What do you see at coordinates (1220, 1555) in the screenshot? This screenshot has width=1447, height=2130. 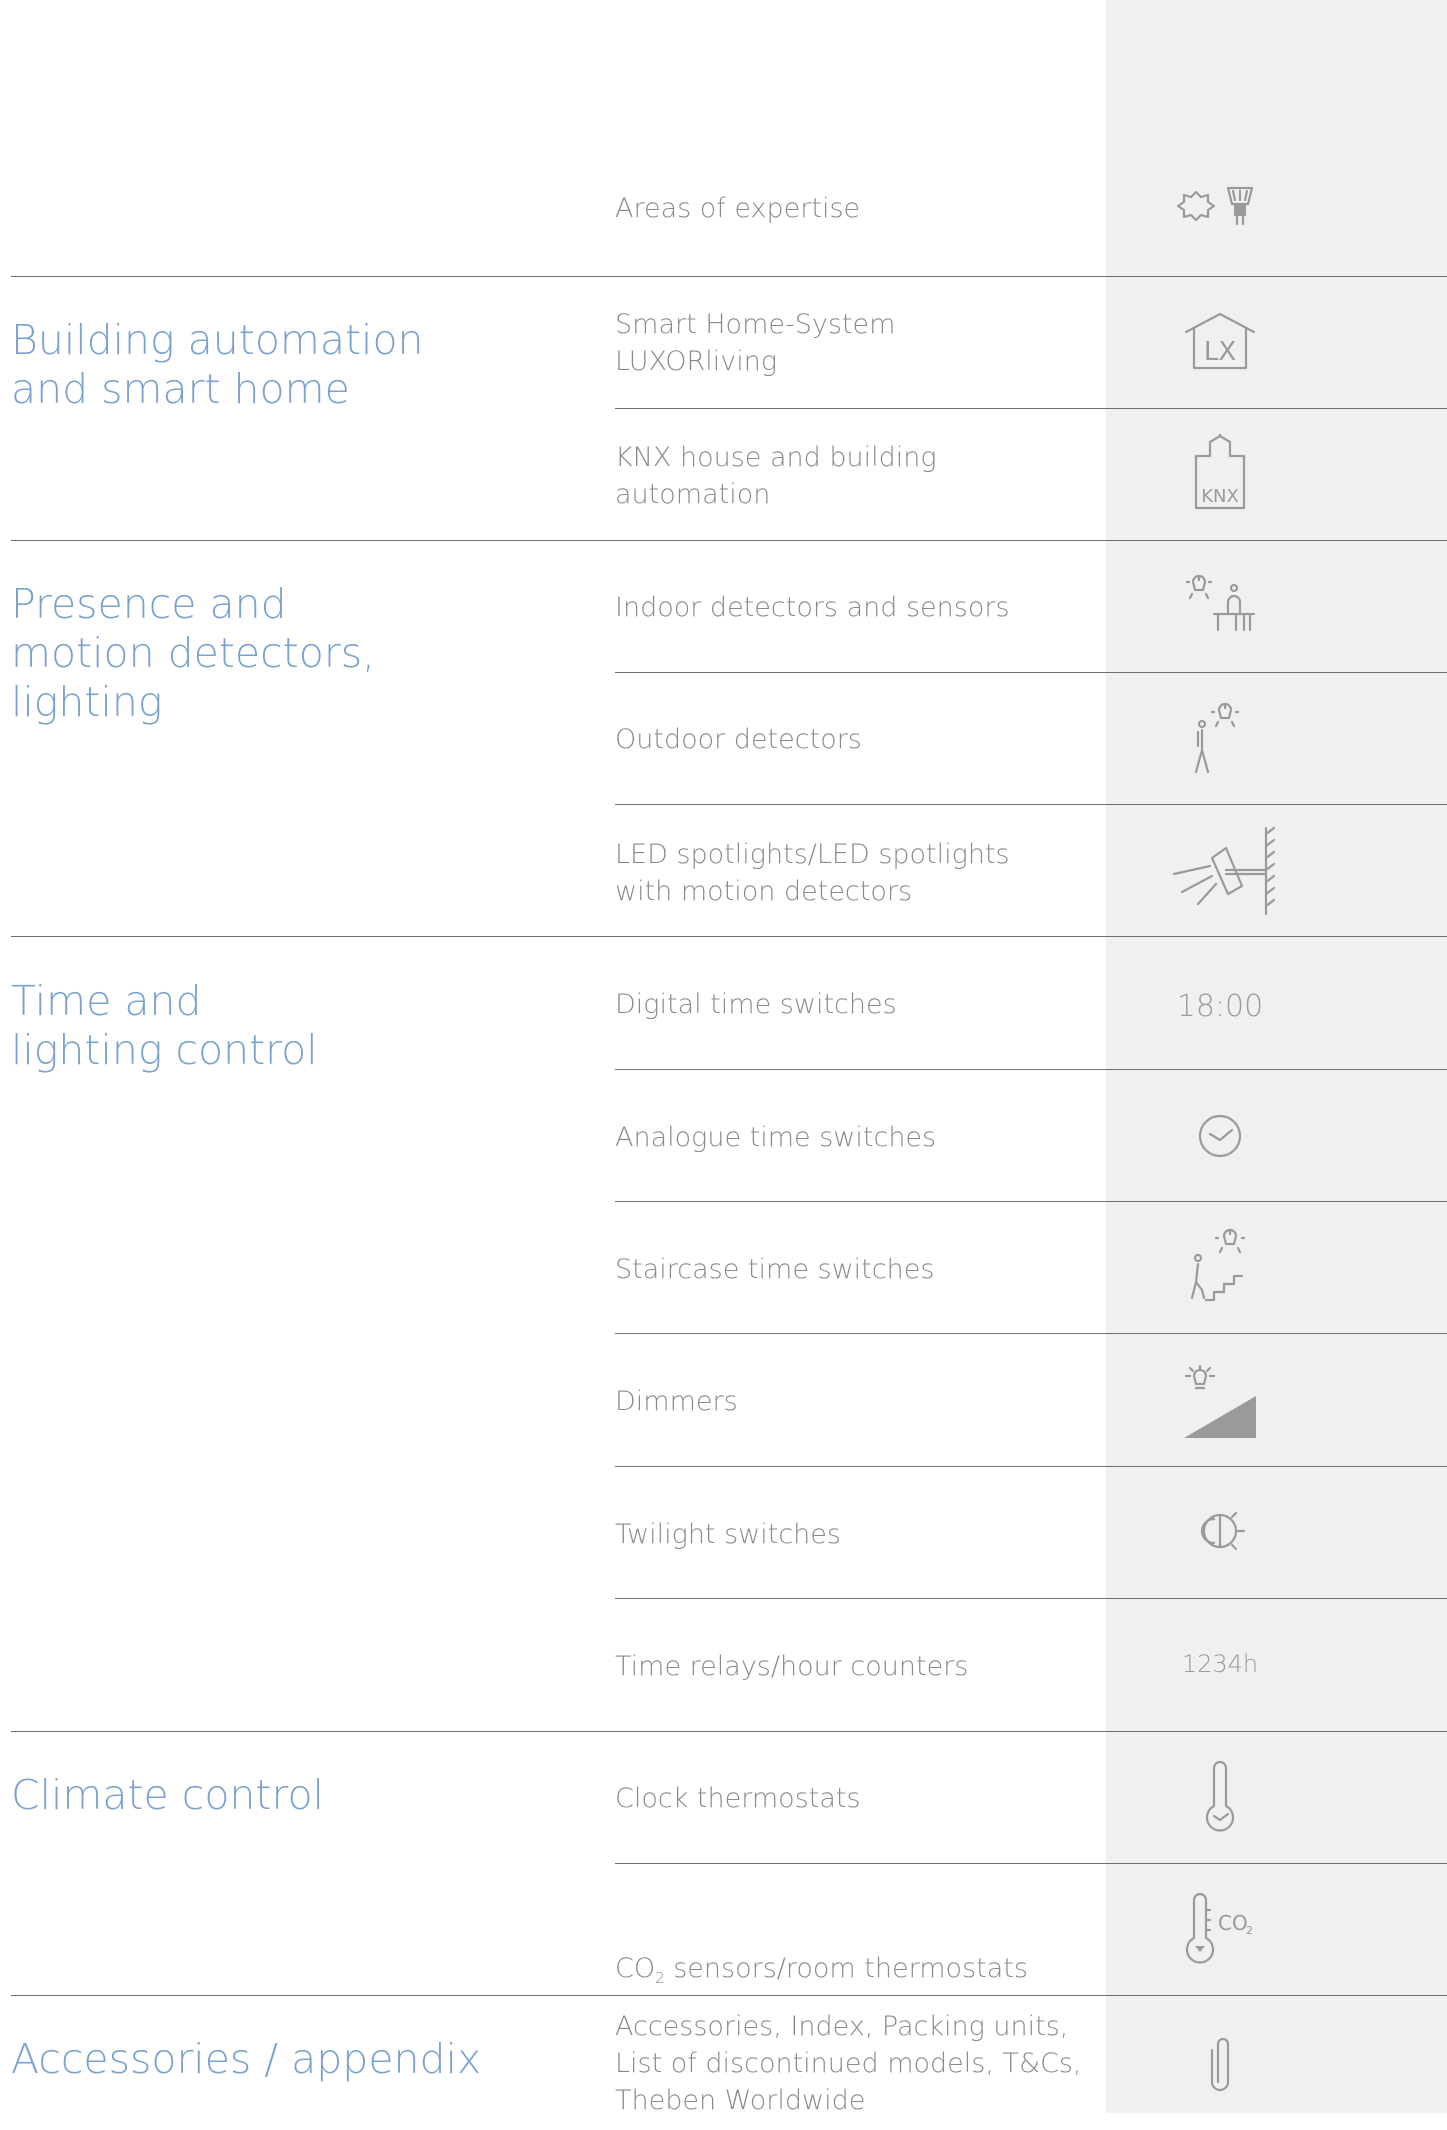 I see `twilight-icon` at bounding box center [1220, 1555].